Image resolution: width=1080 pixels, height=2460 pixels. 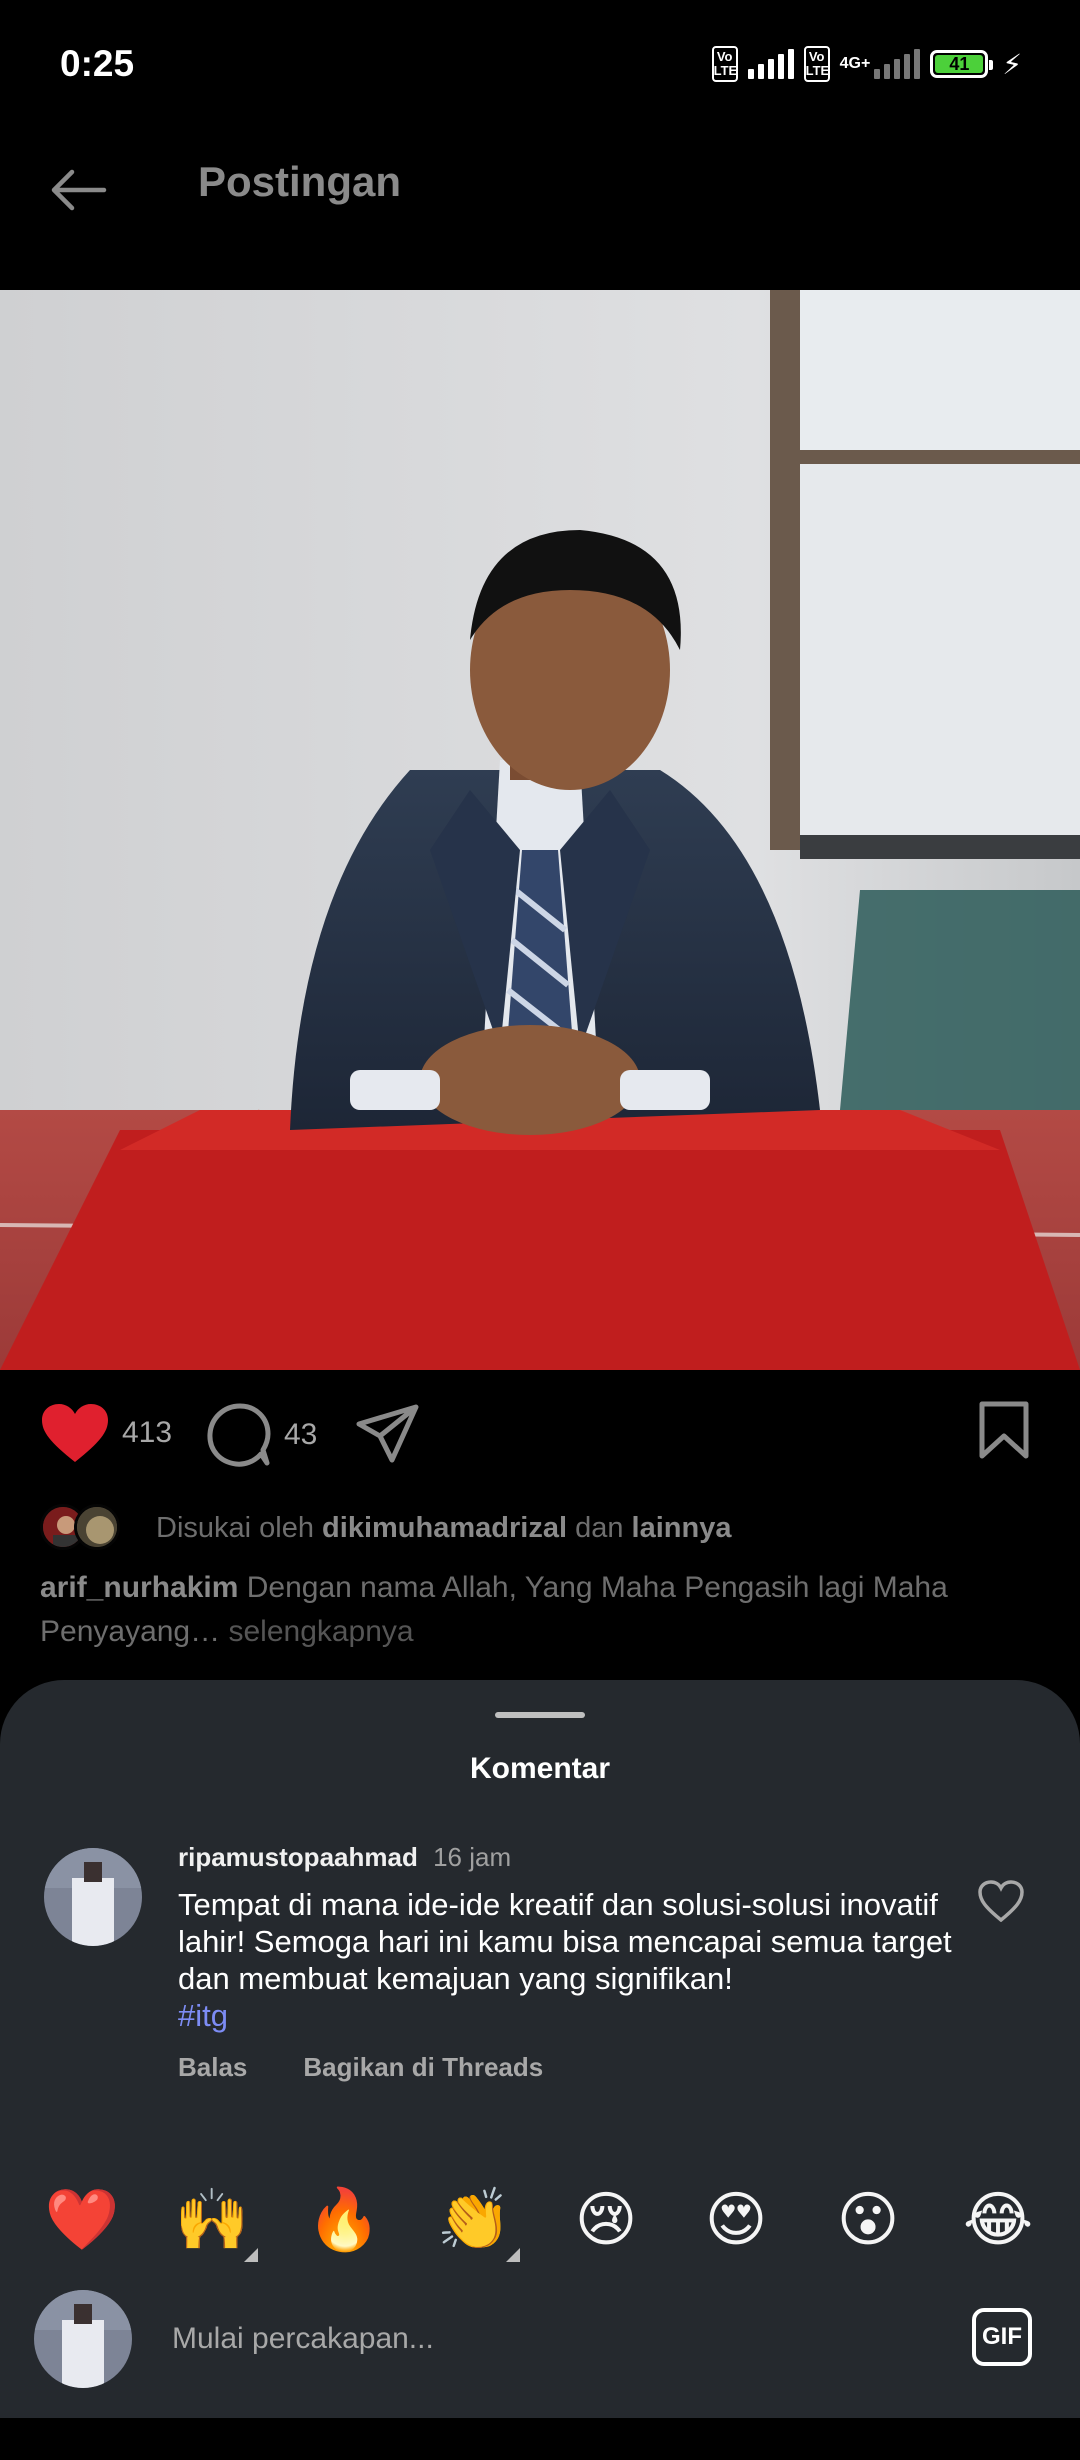 What do you see at coordinates (215, 2221) in the screenshot?
I see `emoji-raised-hands: 🙌` at bounding box center [215, 2221].